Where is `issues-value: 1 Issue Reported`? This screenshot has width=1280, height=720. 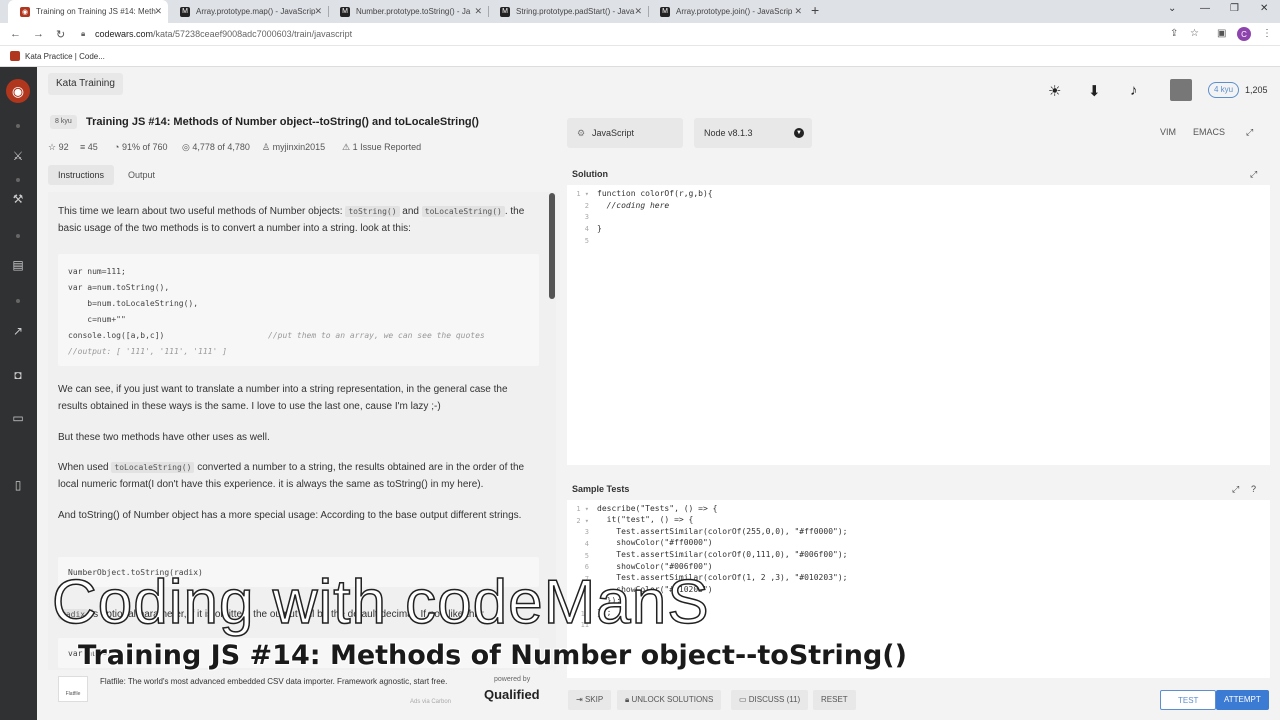 issues-value: 1 Issue Reported is located at coordinates (387, 147).